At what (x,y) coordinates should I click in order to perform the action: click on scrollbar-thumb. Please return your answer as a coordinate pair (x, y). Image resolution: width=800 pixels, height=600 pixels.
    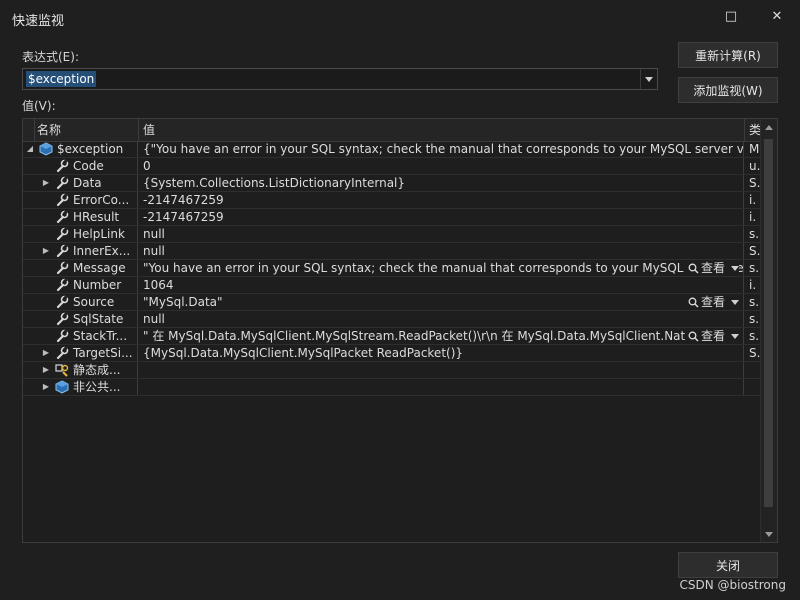
    Looking at the image, I should click on (768, 323).